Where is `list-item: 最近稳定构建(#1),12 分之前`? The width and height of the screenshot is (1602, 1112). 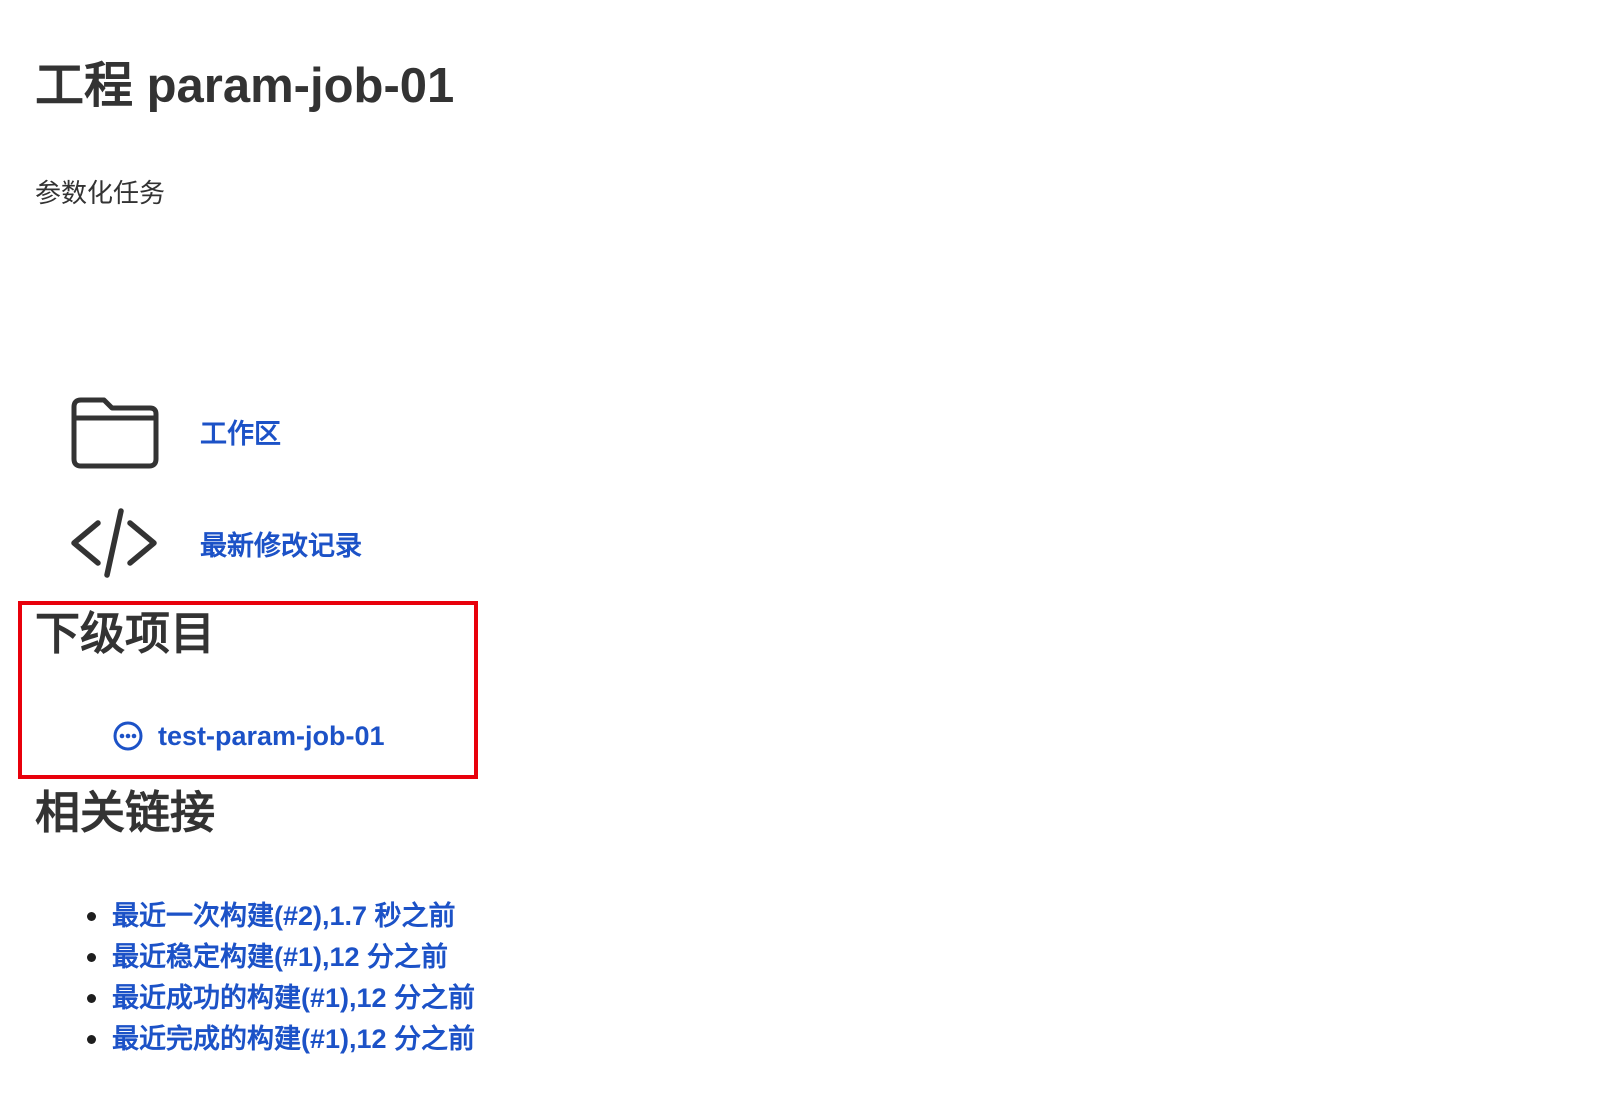
list-item: 最近稳定构建(#1),12 分之前 is located at coordinates (237, 957).